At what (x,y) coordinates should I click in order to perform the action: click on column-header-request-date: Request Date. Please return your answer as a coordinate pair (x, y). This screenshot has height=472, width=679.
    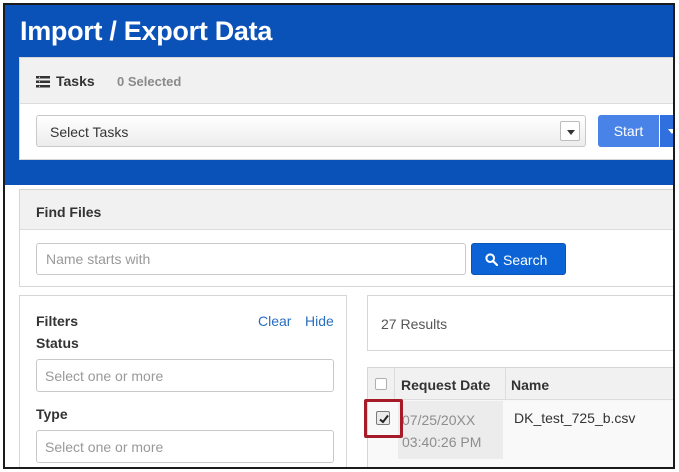
    Looking at the image, I should click on (445, 385).